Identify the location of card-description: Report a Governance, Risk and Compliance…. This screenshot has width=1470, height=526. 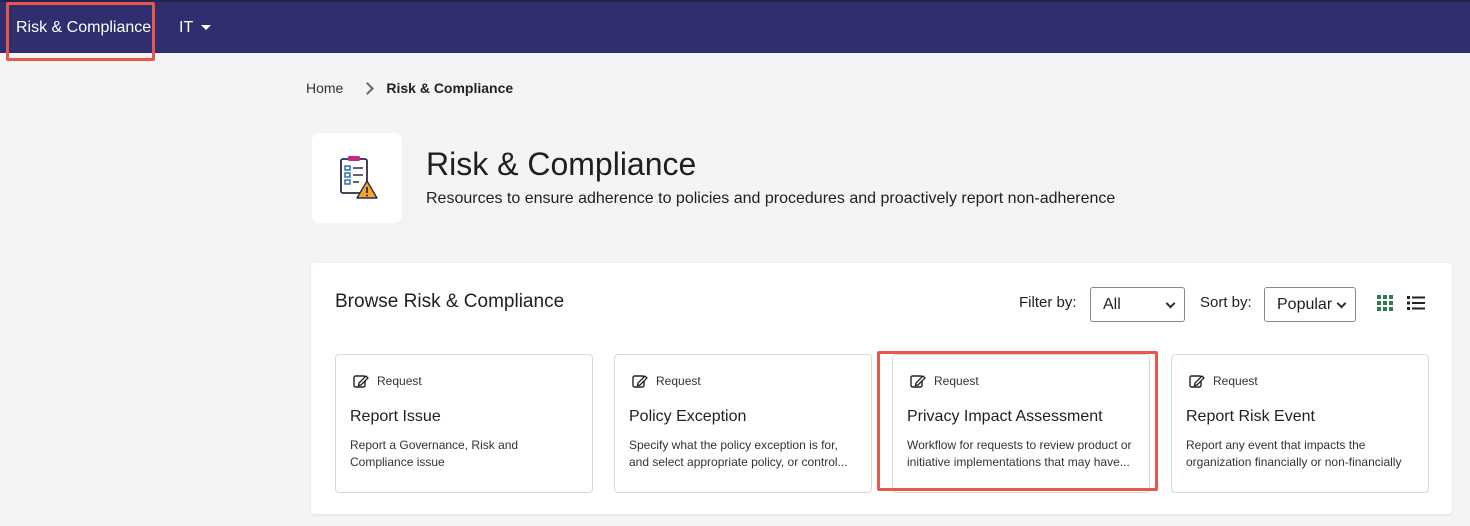
(434, 453).